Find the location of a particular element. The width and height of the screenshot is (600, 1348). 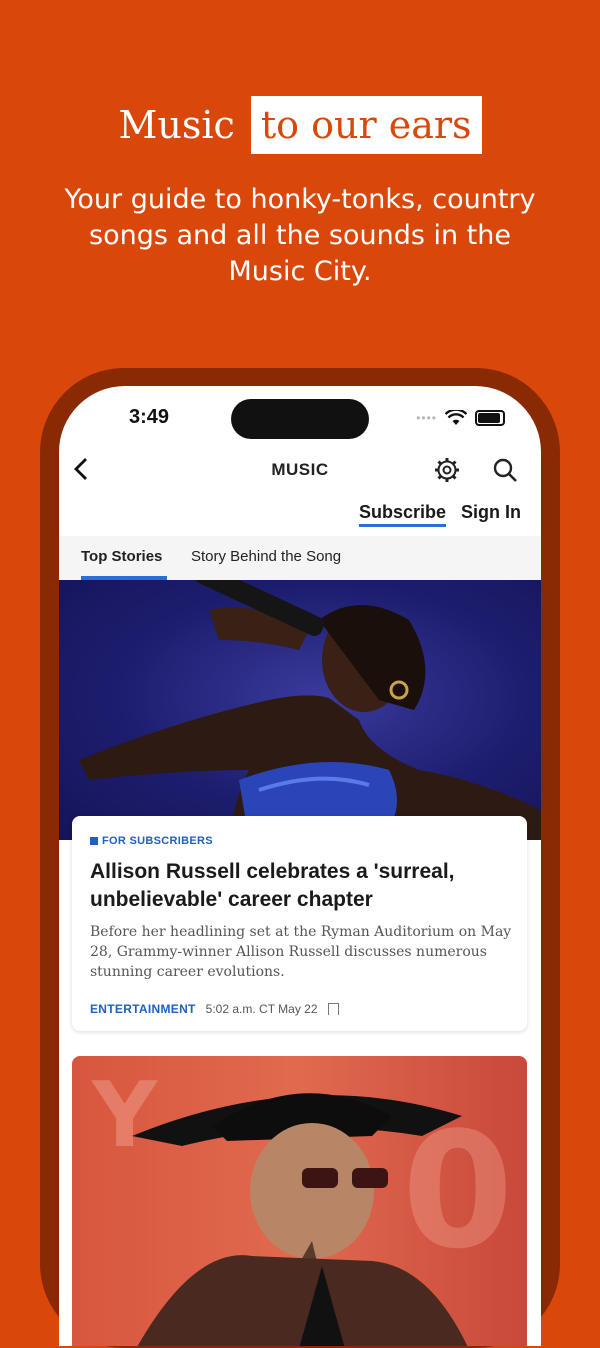

gear-icon is located at coordinates (447, 470).